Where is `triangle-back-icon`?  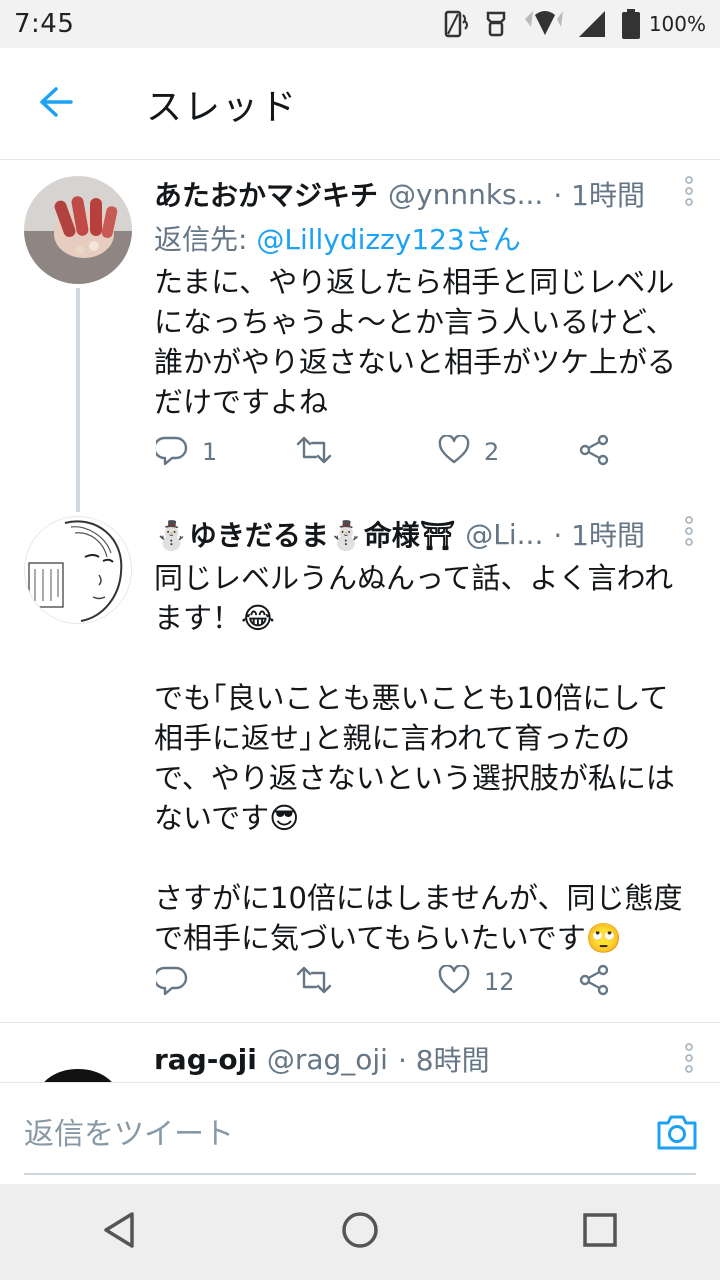
triangle-back-icon is located at coordinates (120, 1232).